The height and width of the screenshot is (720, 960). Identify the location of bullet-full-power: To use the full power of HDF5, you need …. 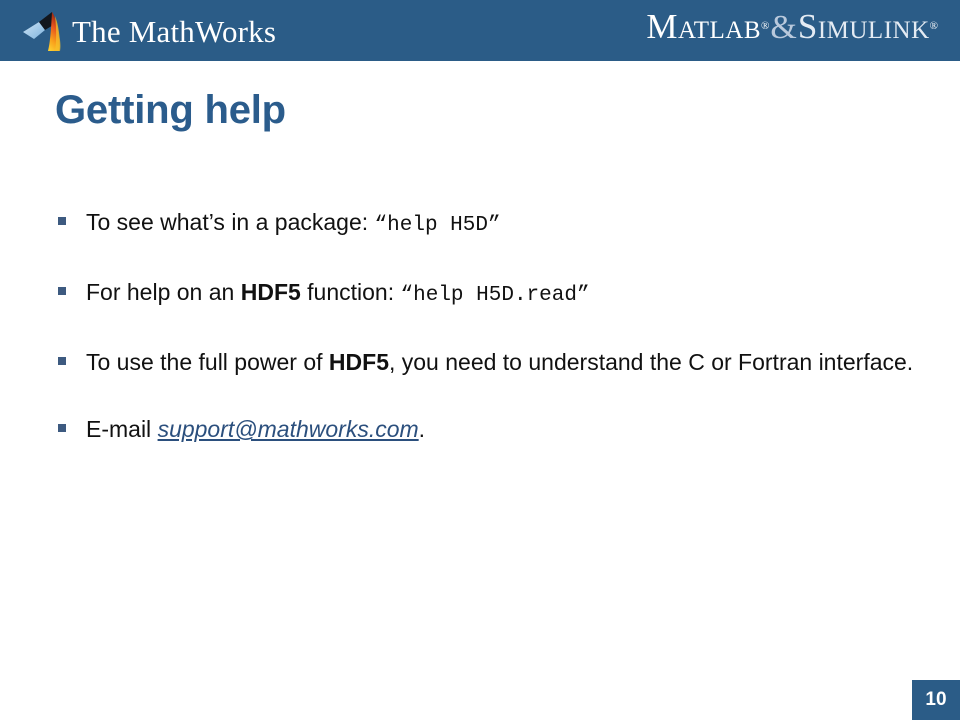
(493, 362).